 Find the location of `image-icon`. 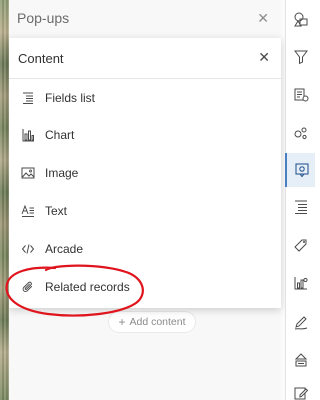

image-icon is located at coordinates (28, 173).